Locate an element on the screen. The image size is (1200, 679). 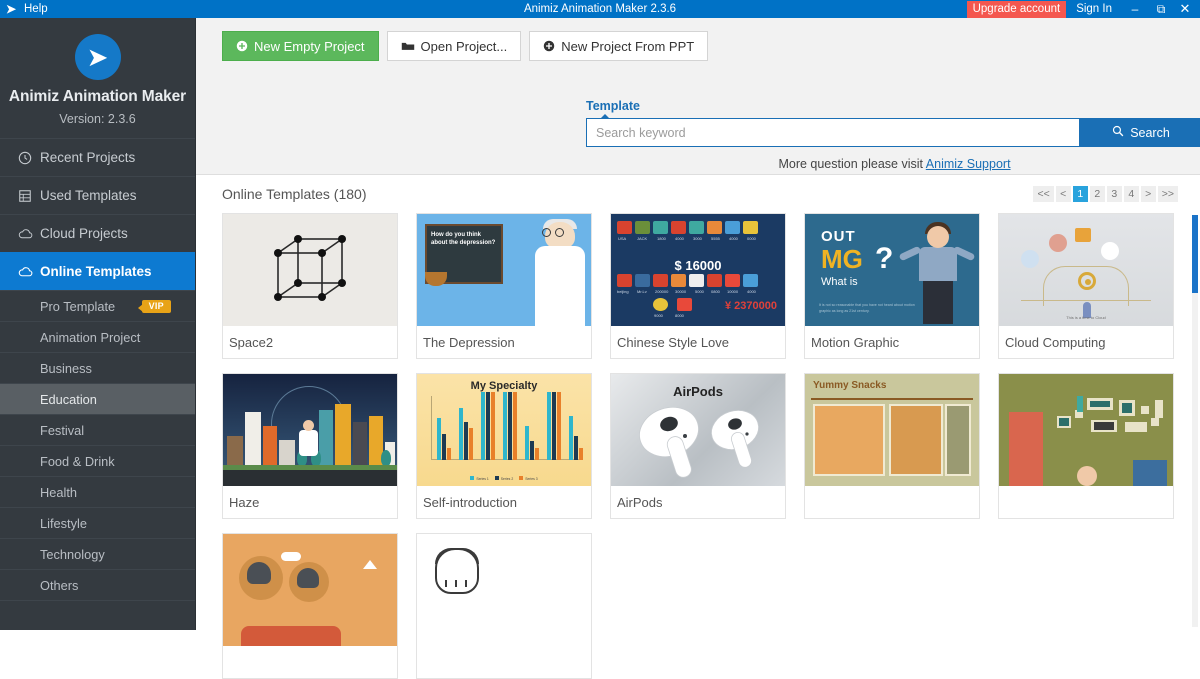
sidebar-subitem-label: Health is located at coordinates (58, 492).